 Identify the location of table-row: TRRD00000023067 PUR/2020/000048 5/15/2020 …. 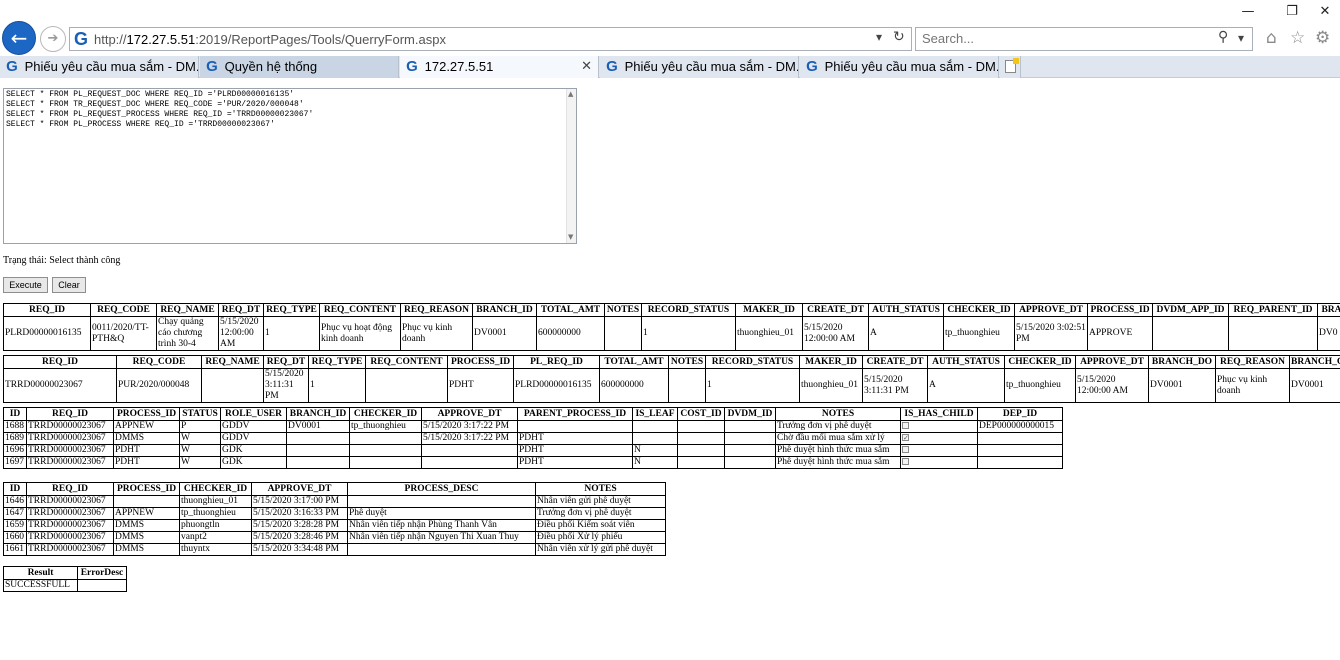
(671, 385).